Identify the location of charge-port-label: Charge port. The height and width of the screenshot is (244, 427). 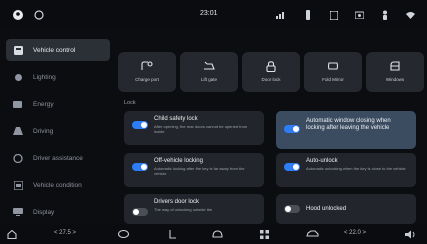
(147, 79).